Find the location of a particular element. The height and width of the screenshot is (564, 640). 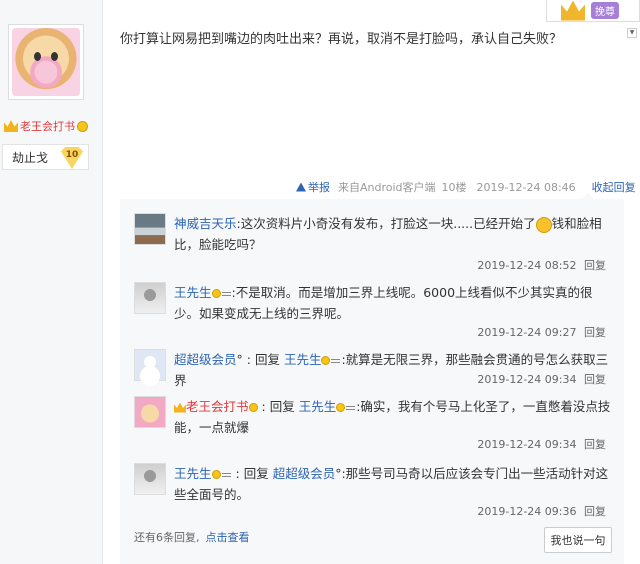

more-replies-link: 点击查看 is located at coordinates (228, 537).